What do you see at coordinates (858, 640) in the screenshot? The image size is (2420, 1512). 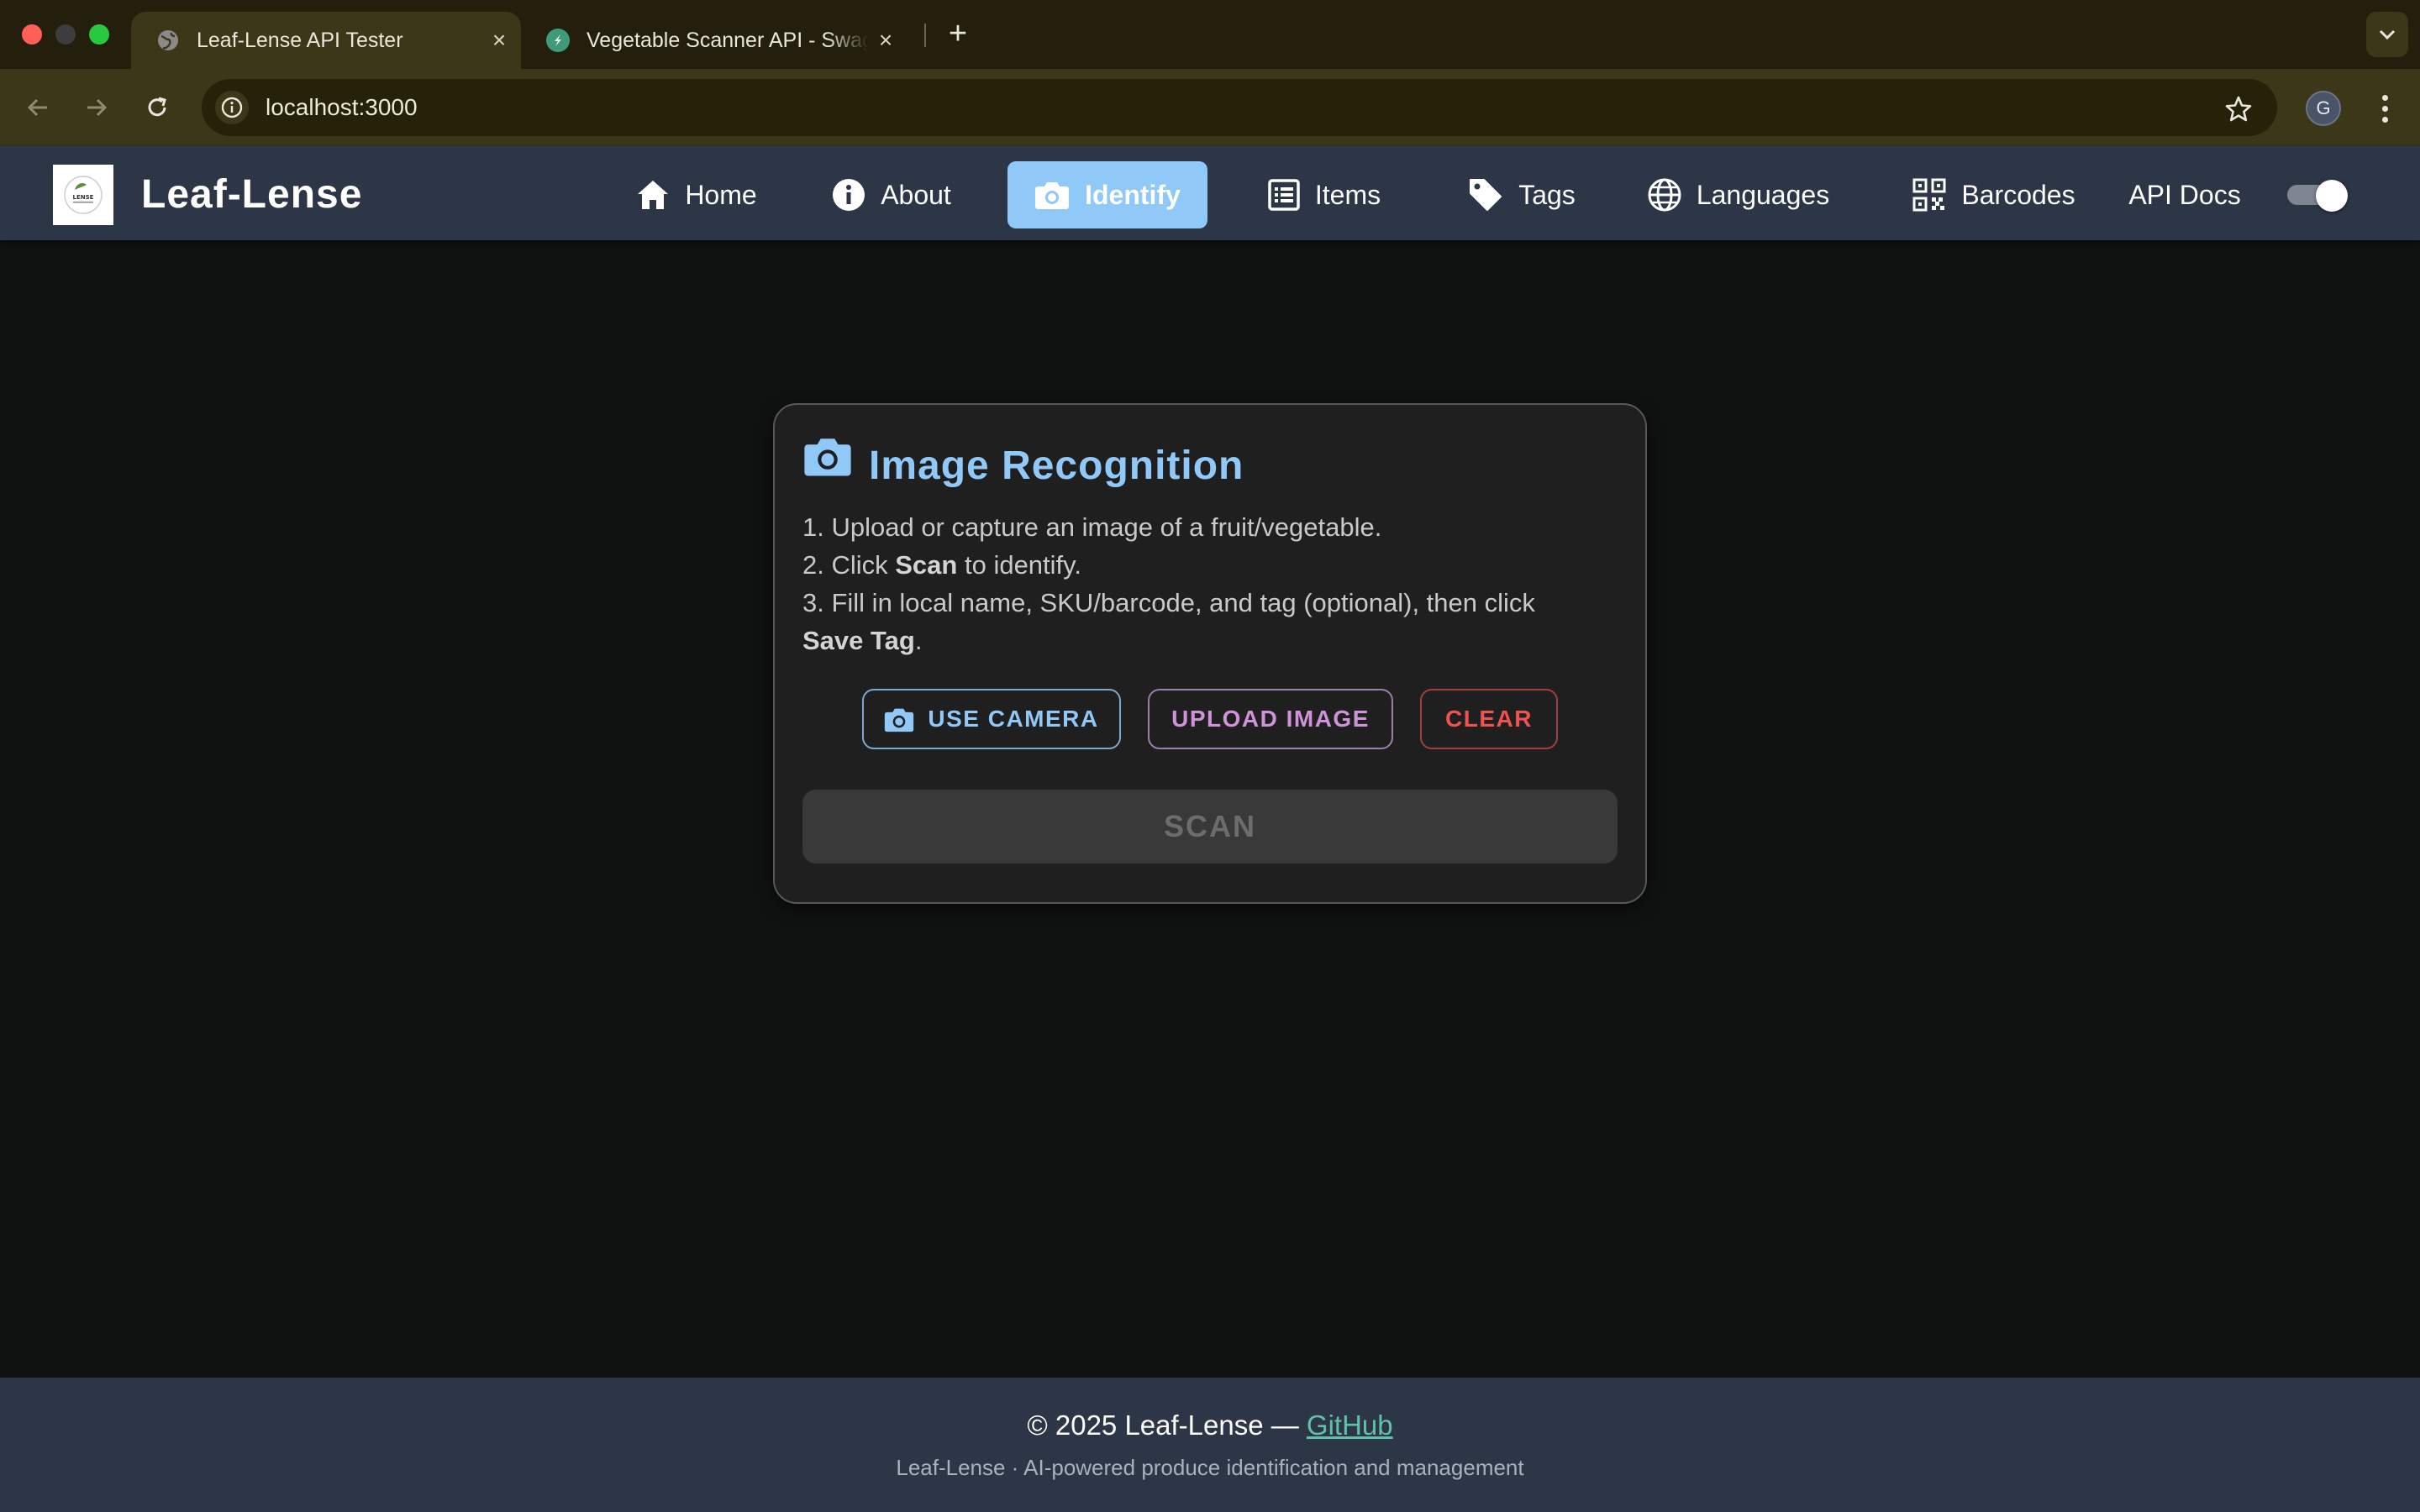 I see `step-3-emphasis: Save Tag` at bounding box center [858, 640].